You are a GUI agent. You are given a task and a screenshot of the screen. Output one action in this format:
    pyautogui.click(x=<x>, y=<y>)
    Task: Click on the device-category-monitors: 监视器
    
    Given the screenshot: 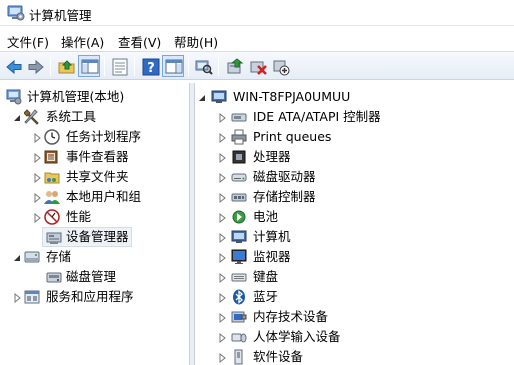 What is the action you would take?
    pyautogui.click(x=354, y=257)
    